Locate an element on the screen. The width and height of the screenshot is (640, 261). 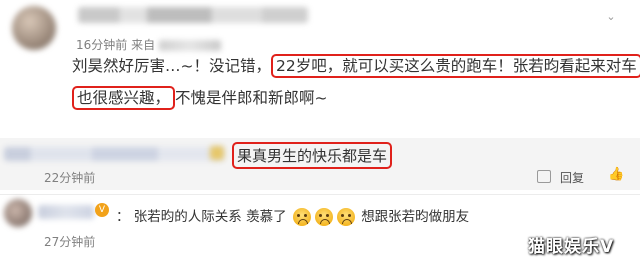
highlight-box-1: 22岁吧，就可以买这么贵的跑车！张若昀看起来对车 is located at coordinates (455, 66).